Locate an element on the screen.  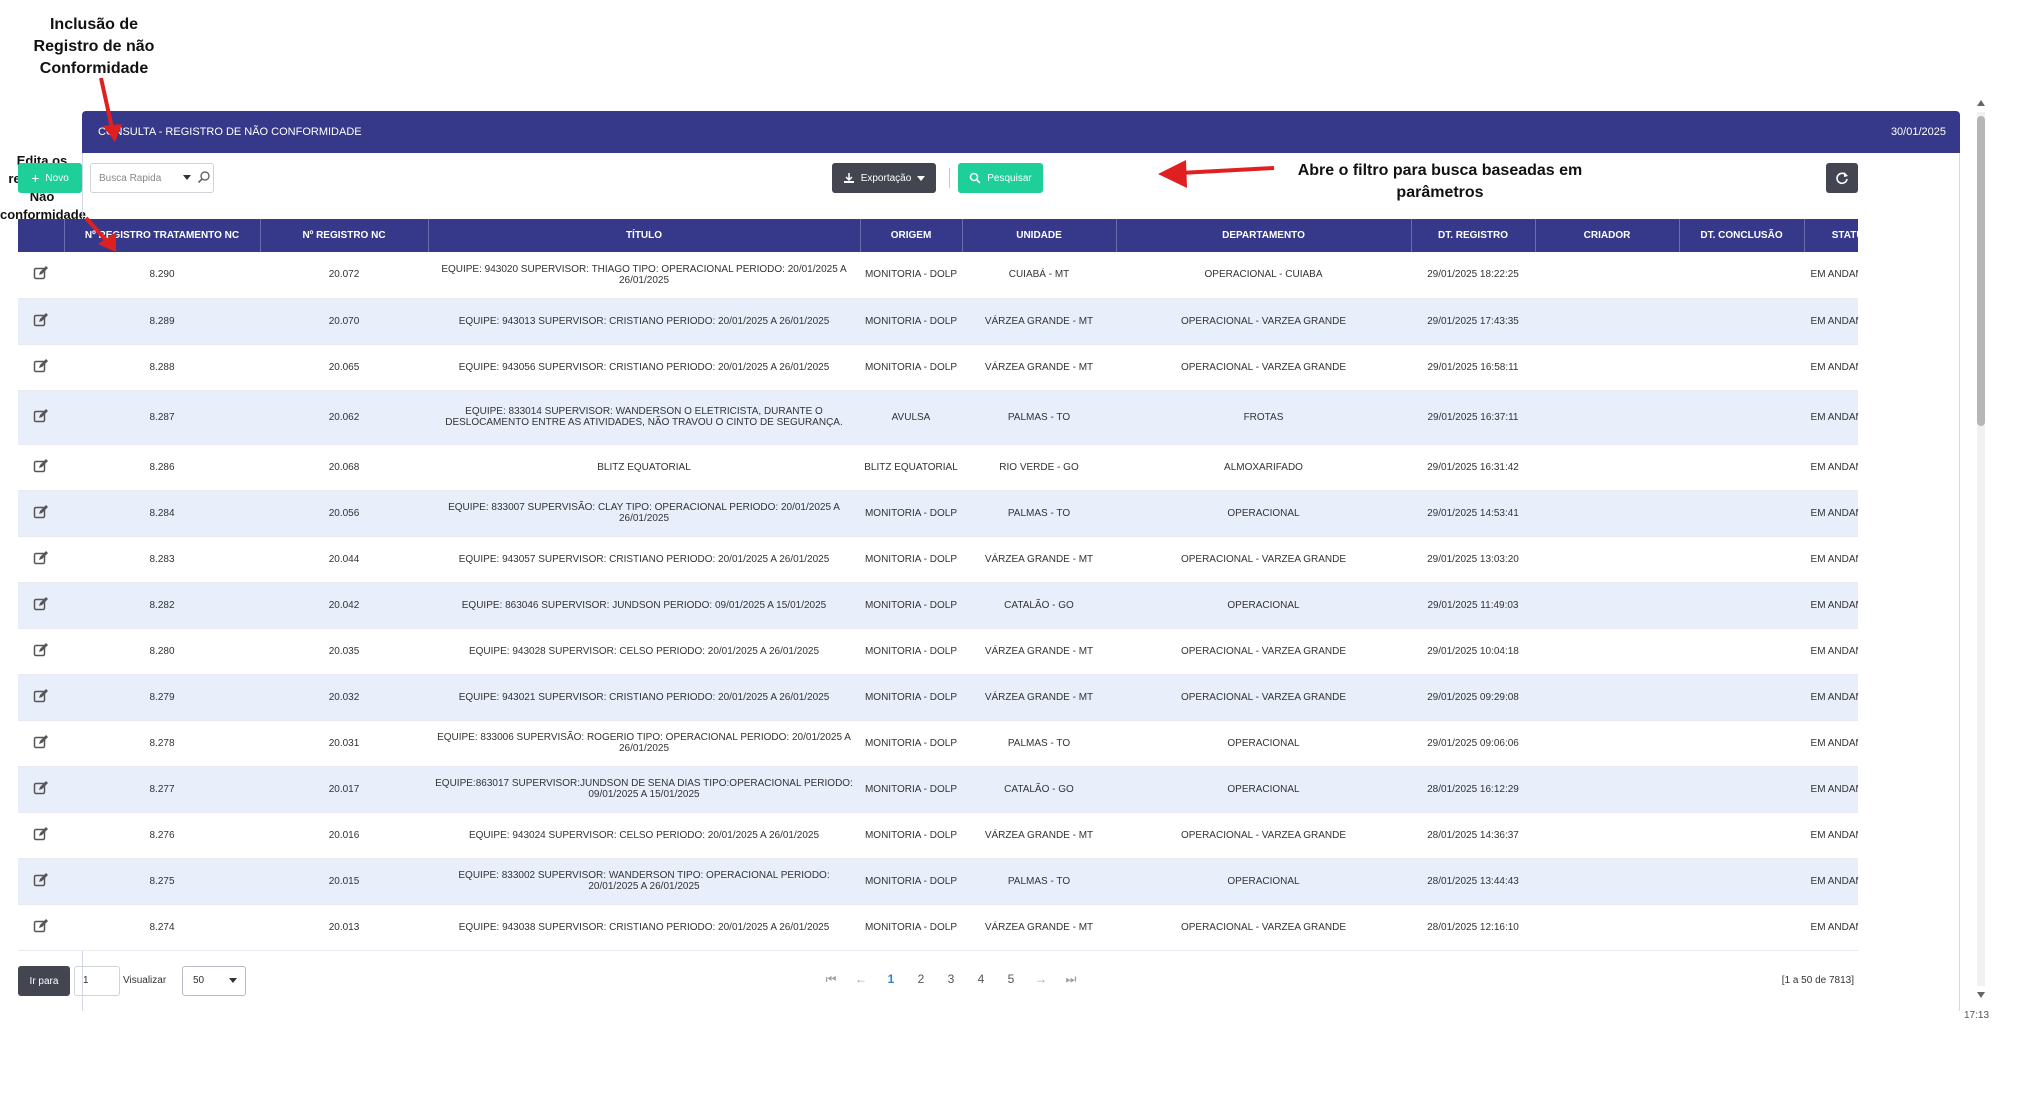
page-link-3: 3 is located at coordinates (951, 981).